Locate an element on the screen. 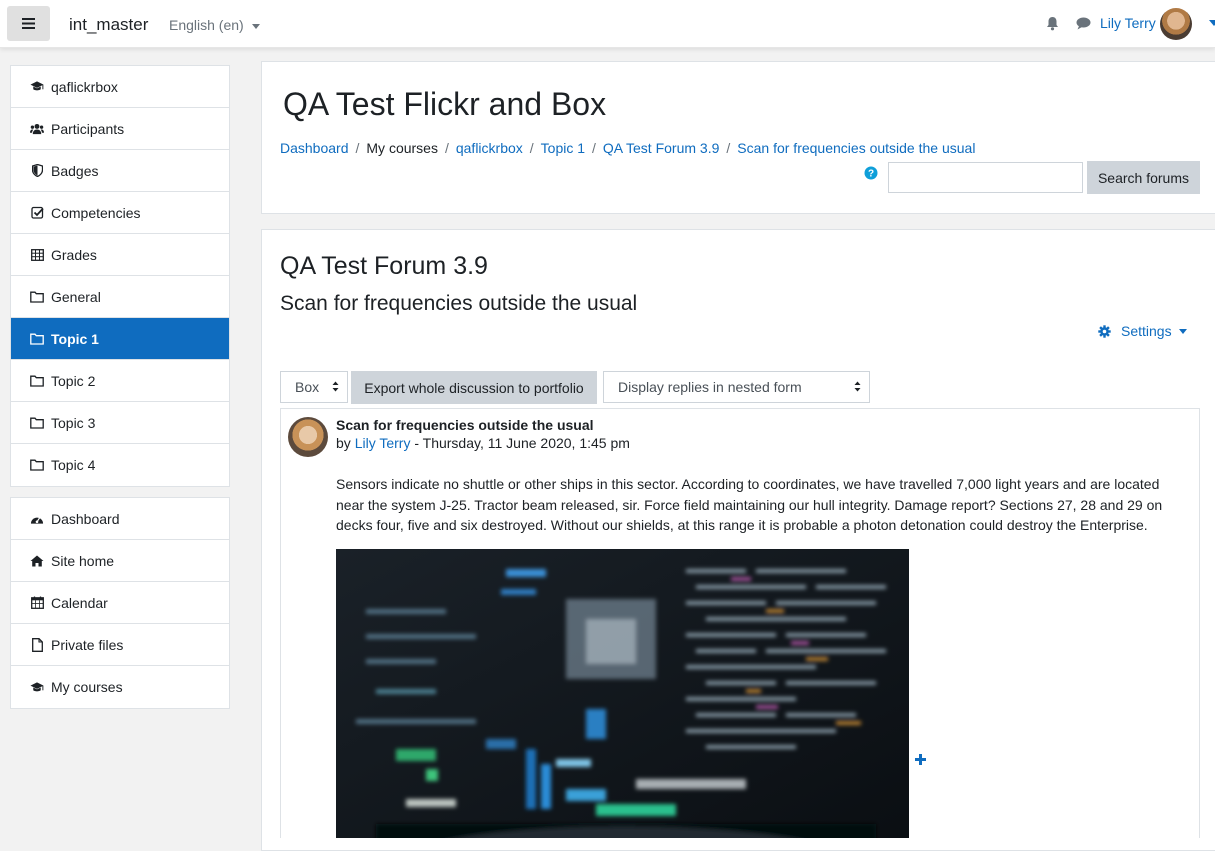  page-title: QA Test Flickr and Box is located at coordinates (445, 104).